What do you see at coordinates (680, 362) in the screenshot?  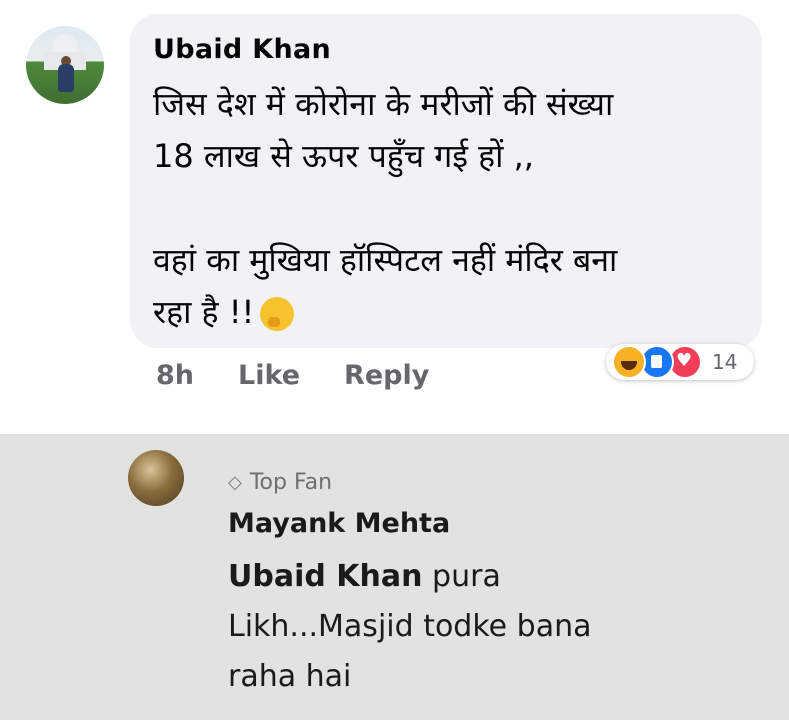 I see `reactions-summary: 14` at bounding box center [680, 362].